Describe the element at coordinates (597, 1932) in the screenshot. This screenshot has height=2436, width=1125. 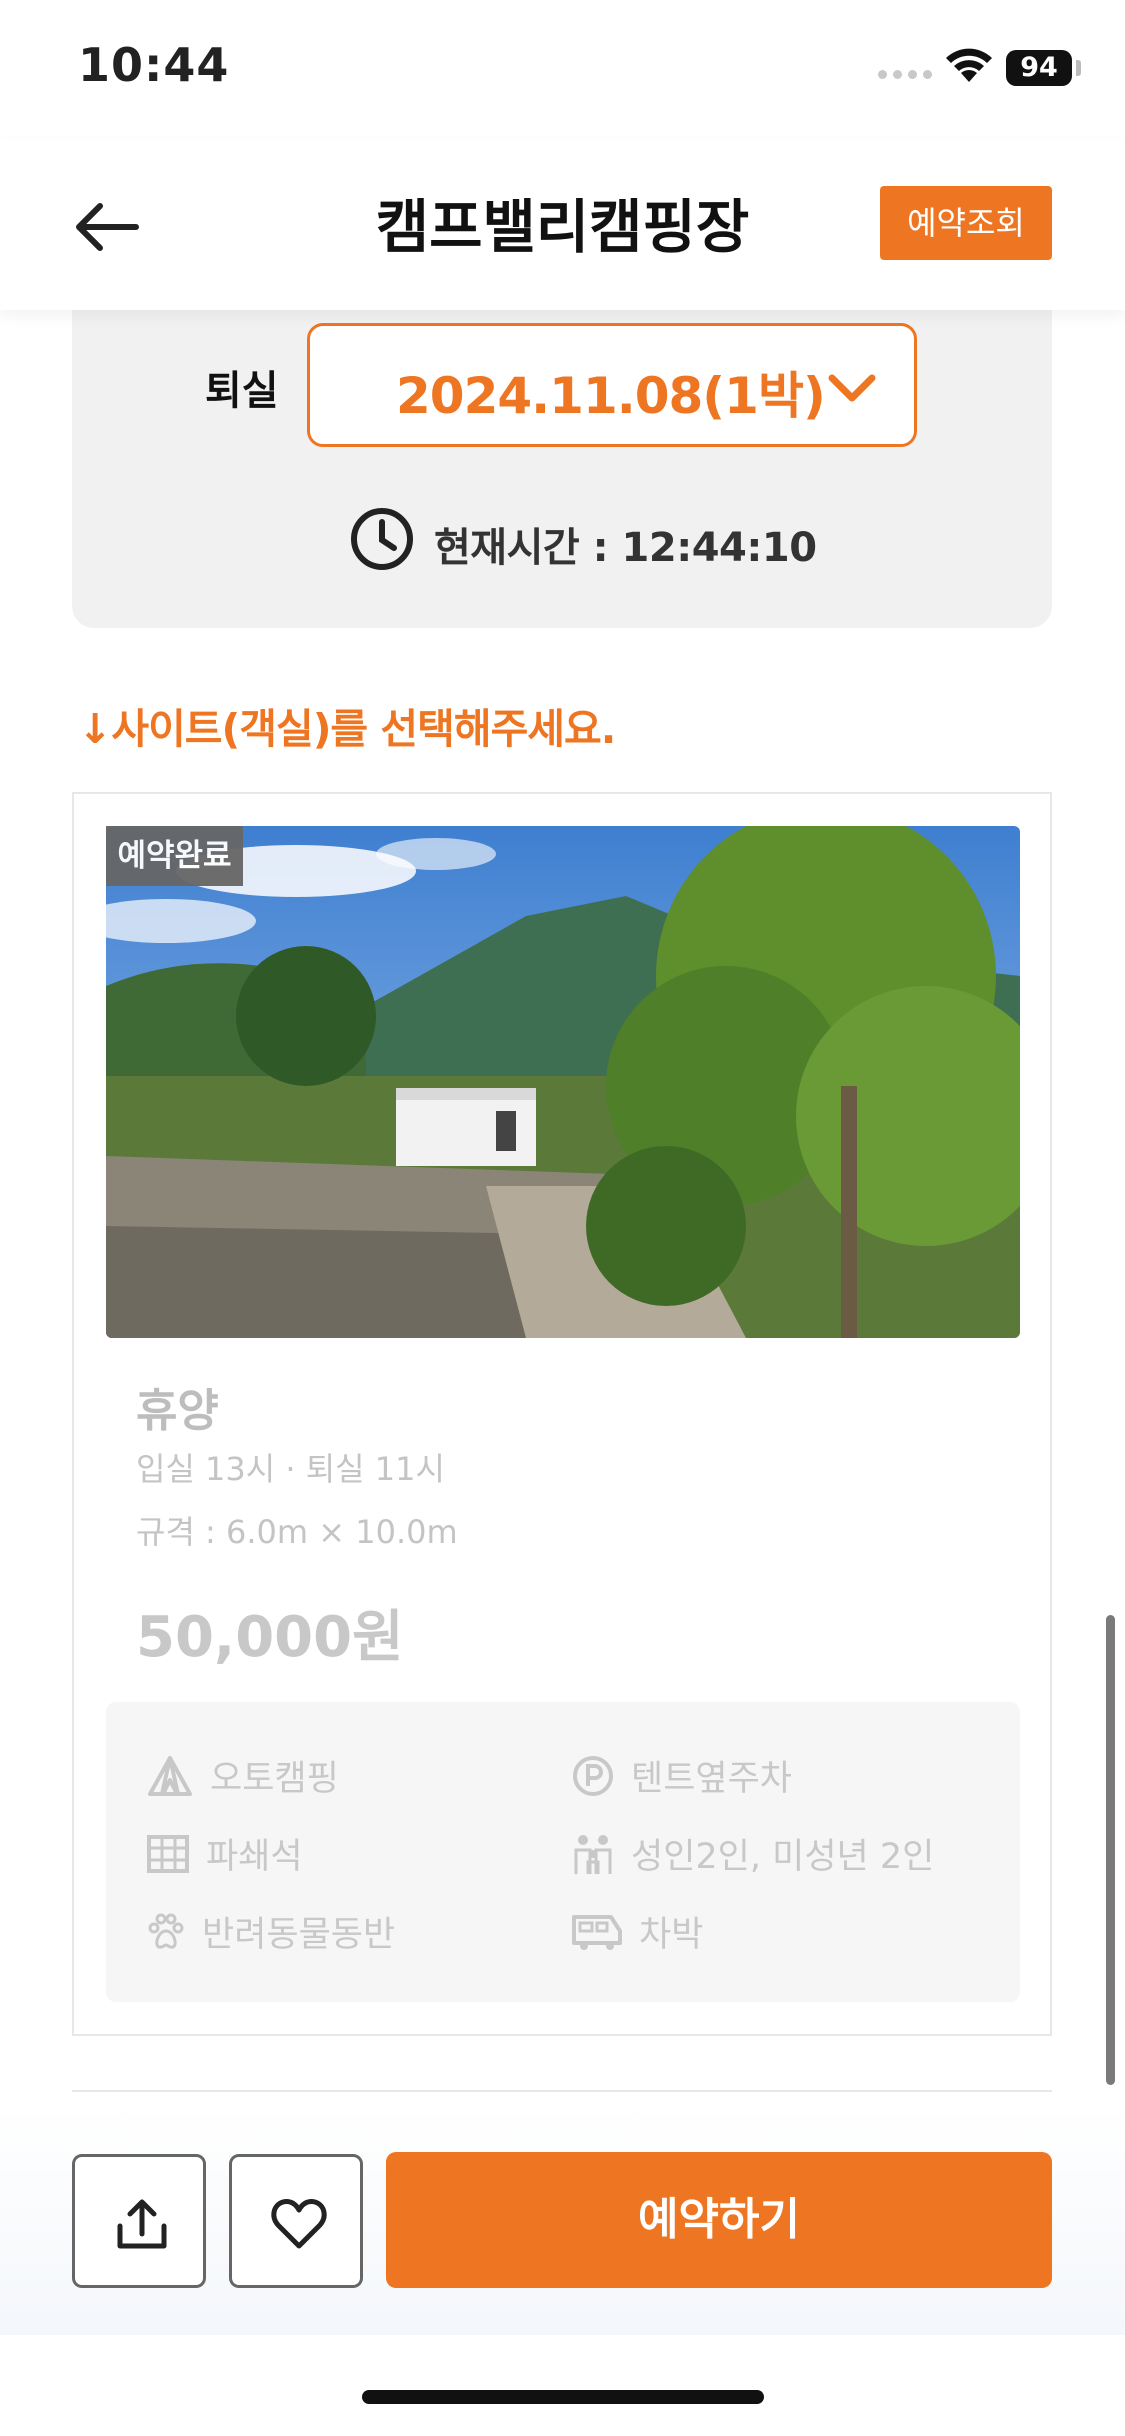
I see `camper-van-icon` at that location.